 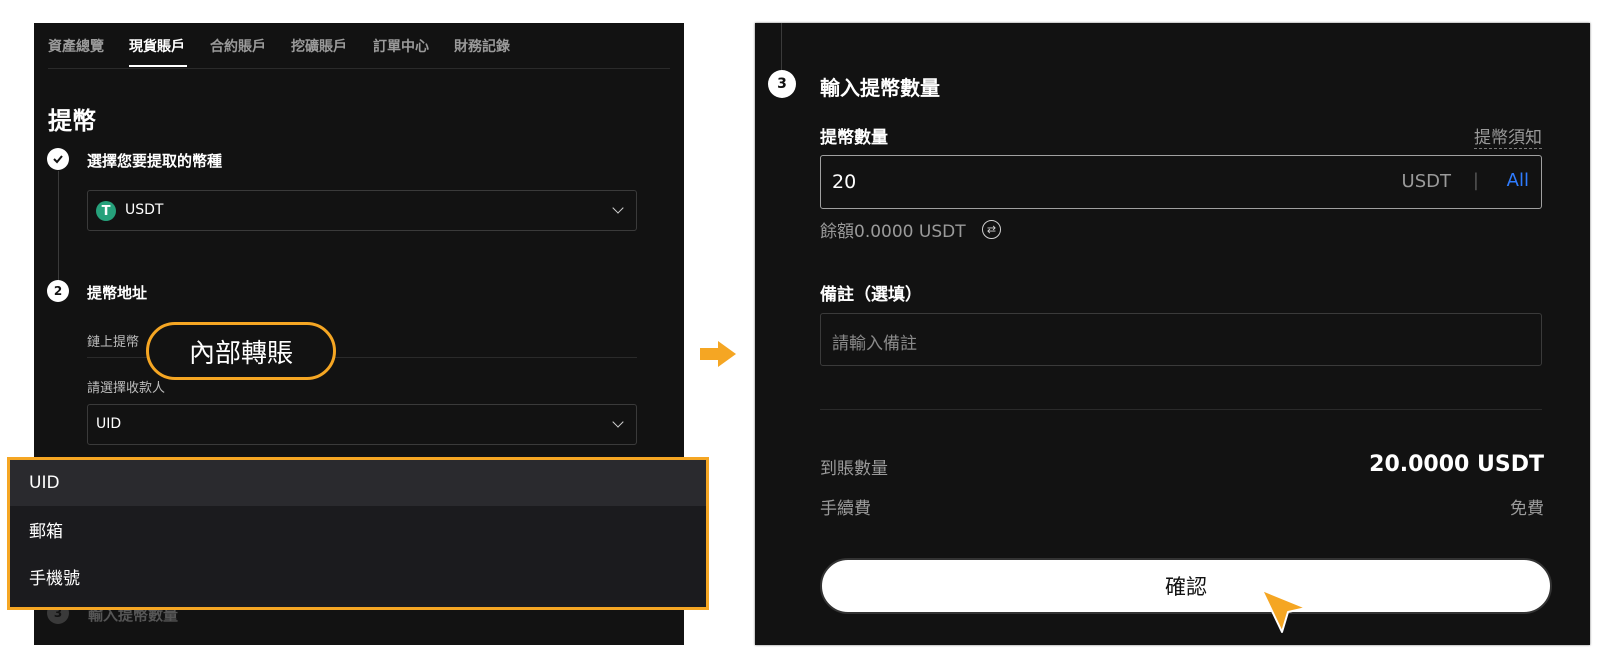 I want to click on tab-onchain-withdraw: 鏈上提幣, so click(x=113, y=340).